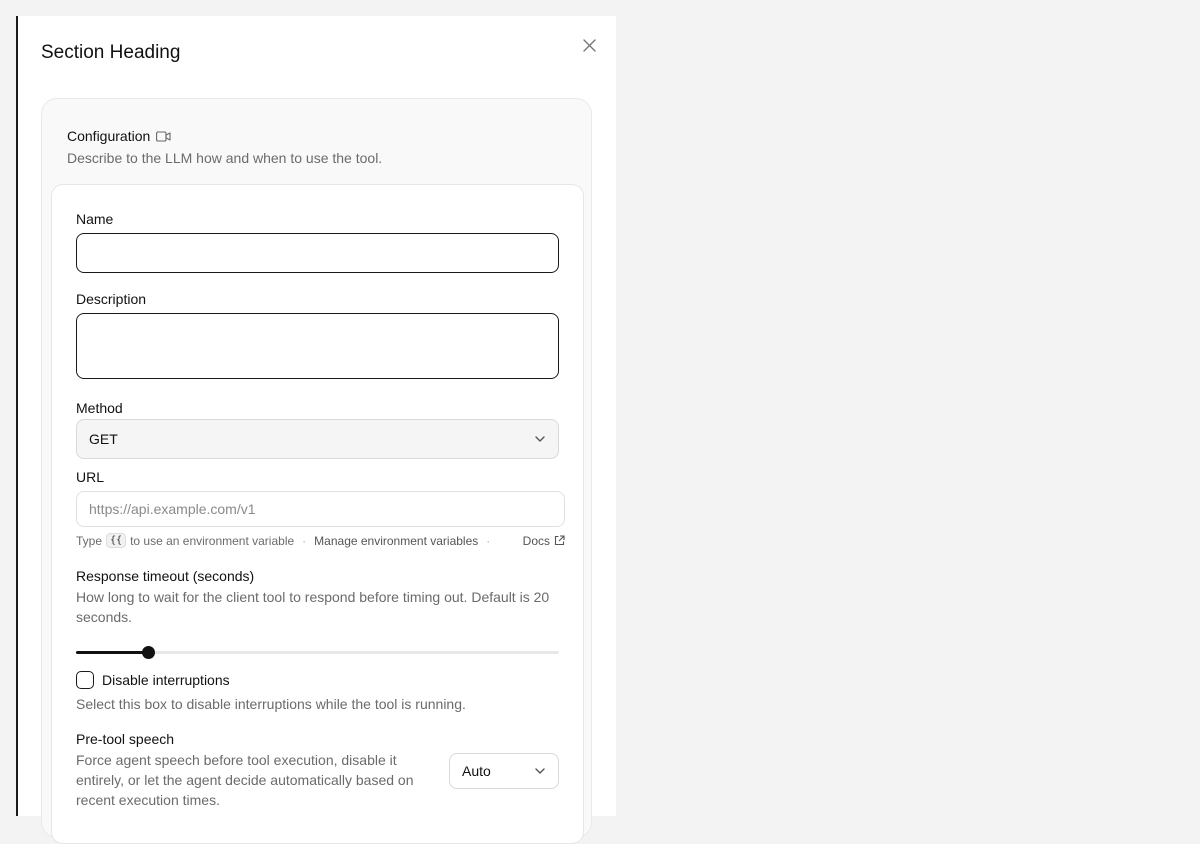 This screenshot has height=844, width=1200. Describe the element at coordinates (112, 652) in the screenshot. I see `timeout-slider-fill` at that location.